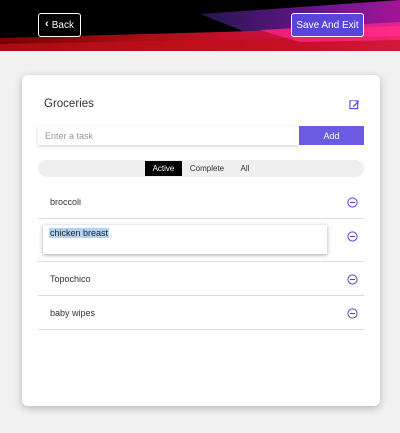 This screenshot has width=400, height=433. Describe the element at coordinates (331, 135) in the screenshot. I see `add-task-button: Add` at that location.